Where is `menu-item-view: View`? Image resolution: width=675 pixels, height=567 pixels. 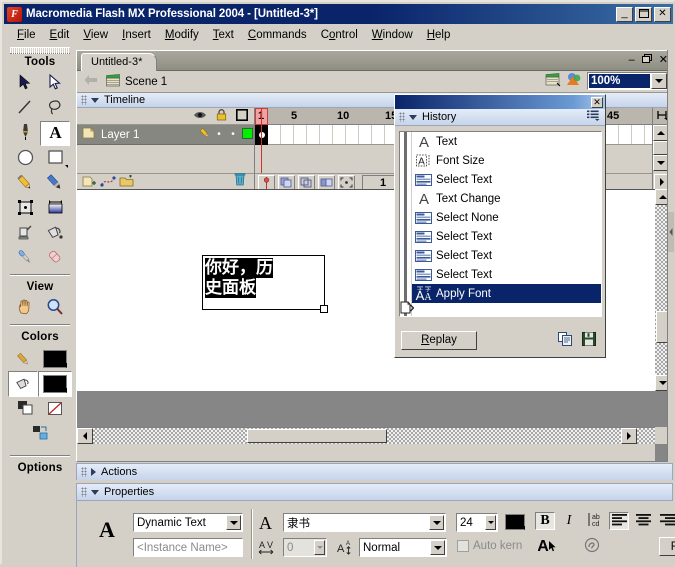 menu-item-view: View is located at coordinates (95, 35).